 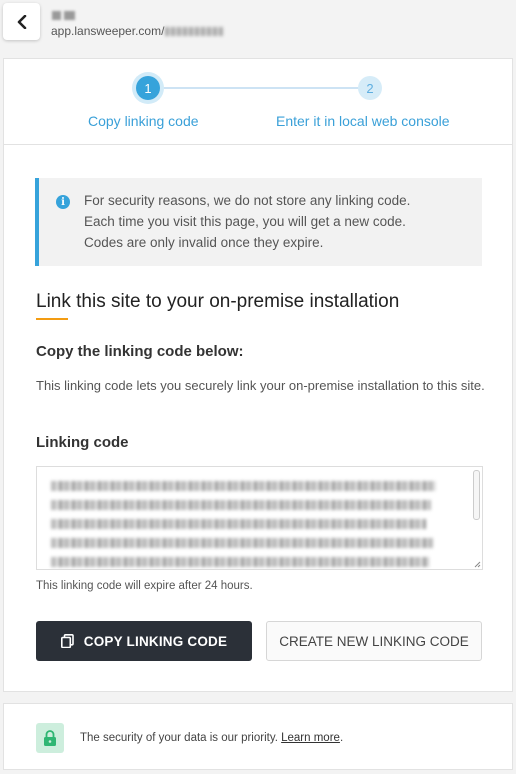 I want to click on copy-linking-code-button: COPY LINKING CODE, so click(x=144, y=641).